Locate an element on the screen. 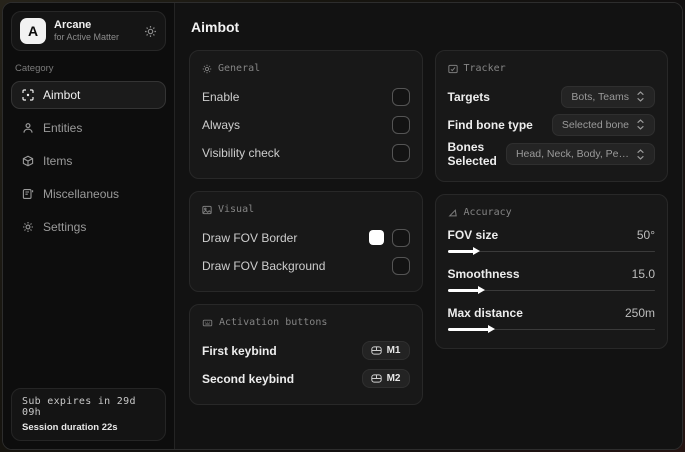 The height and width of the screenshot is (452, 685). smoothness-slider is located at coordinates (551, 290).